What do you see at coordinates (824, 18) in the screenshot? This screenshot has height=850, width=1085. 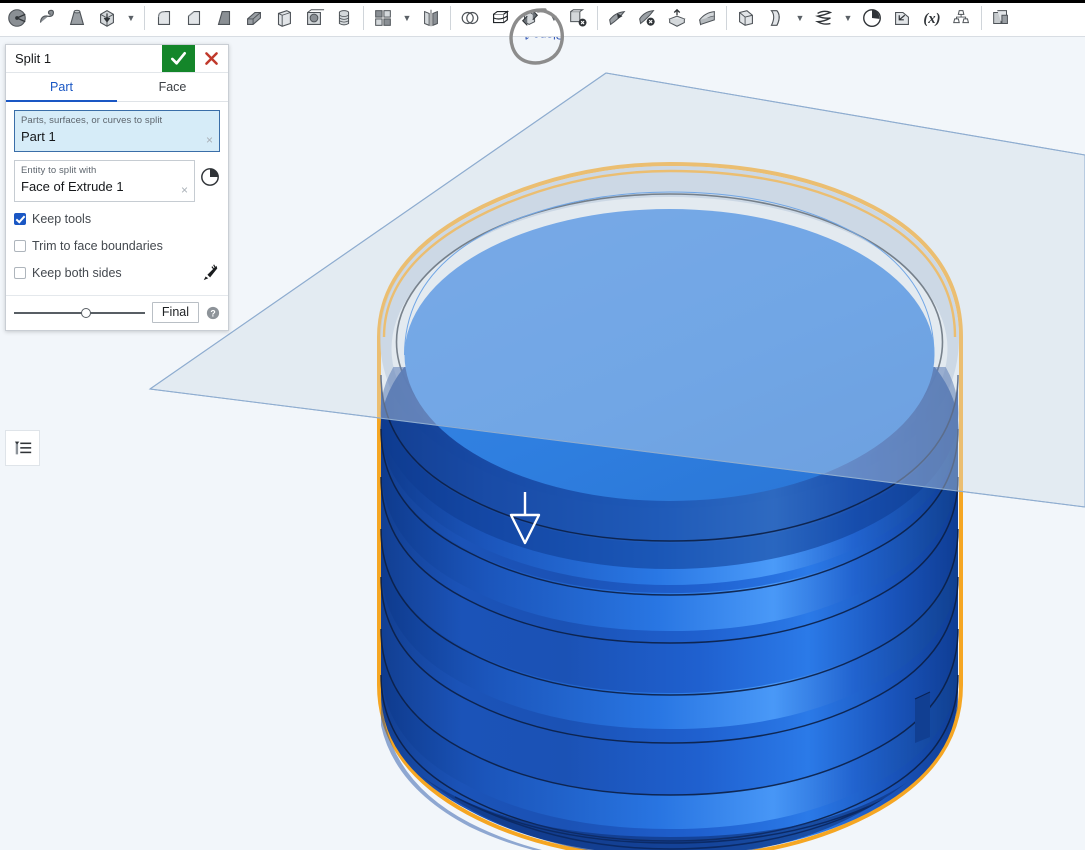 I see `helix-icon` at bounding box center [824, 18].